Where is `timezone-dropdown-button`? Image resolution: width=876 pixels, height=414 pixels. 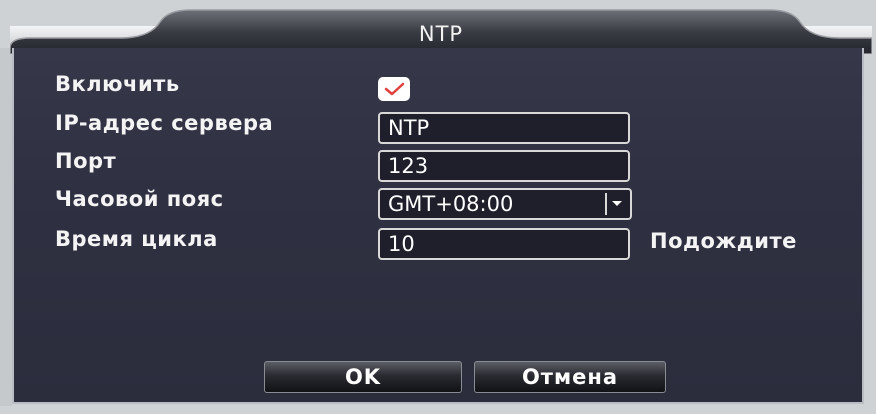 timezone-dropdown-button is located at coordinates (616, 204).